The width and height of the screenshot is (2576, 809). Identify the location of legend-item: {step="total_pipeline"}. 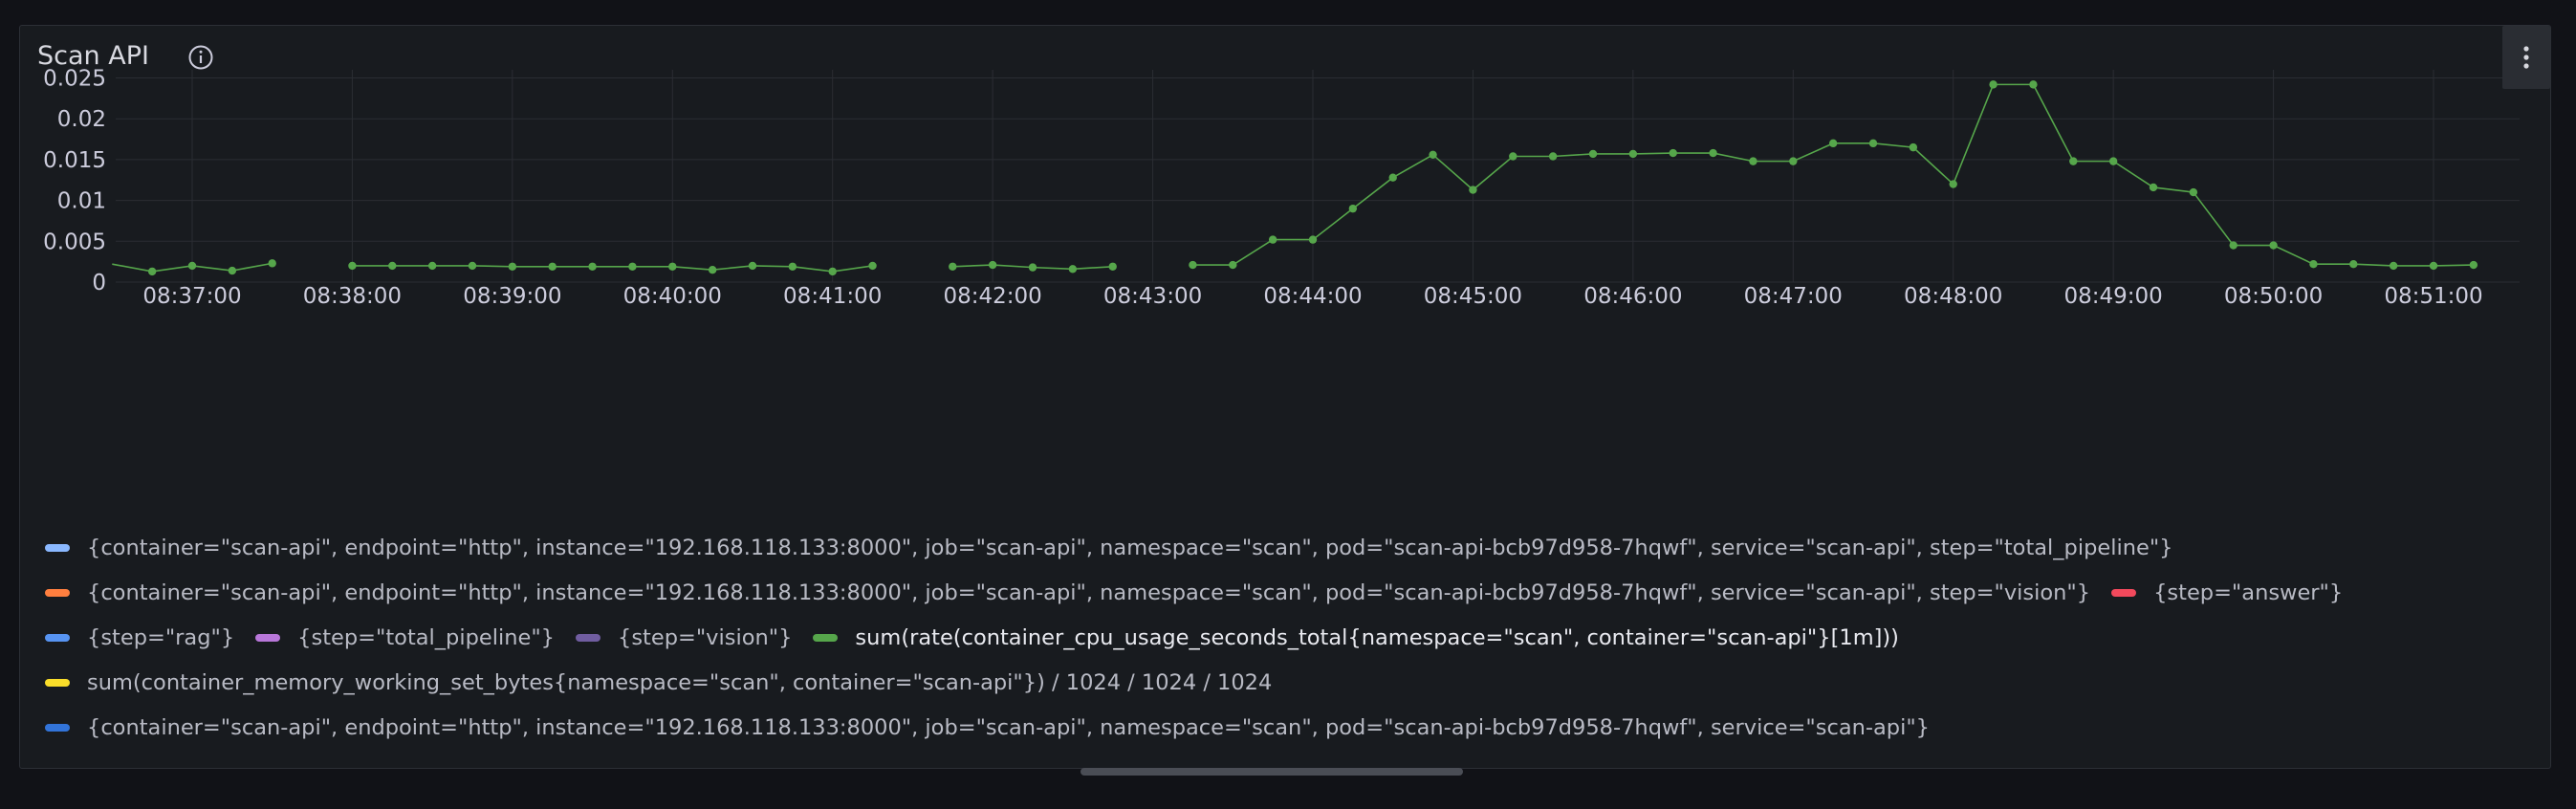
(405, 637).